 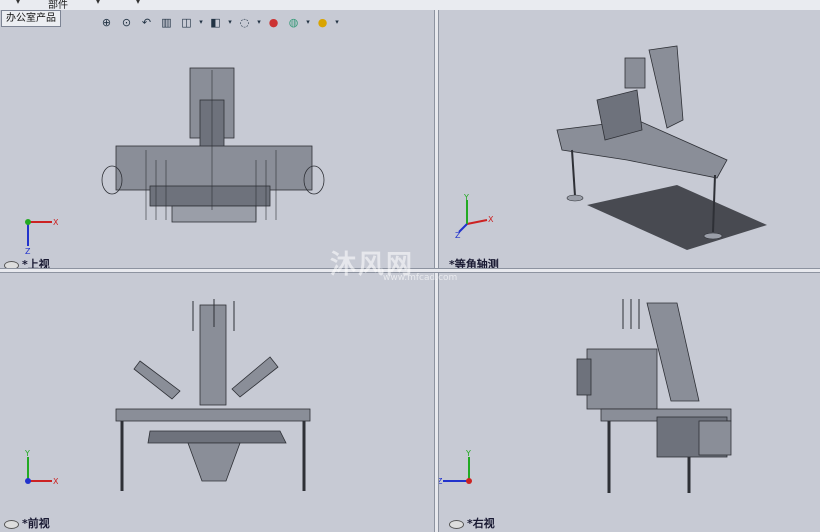 What do you see at coordinates (213, 395) in the screenshot?
I see `front-view-model` at bounding box center [213, 395].